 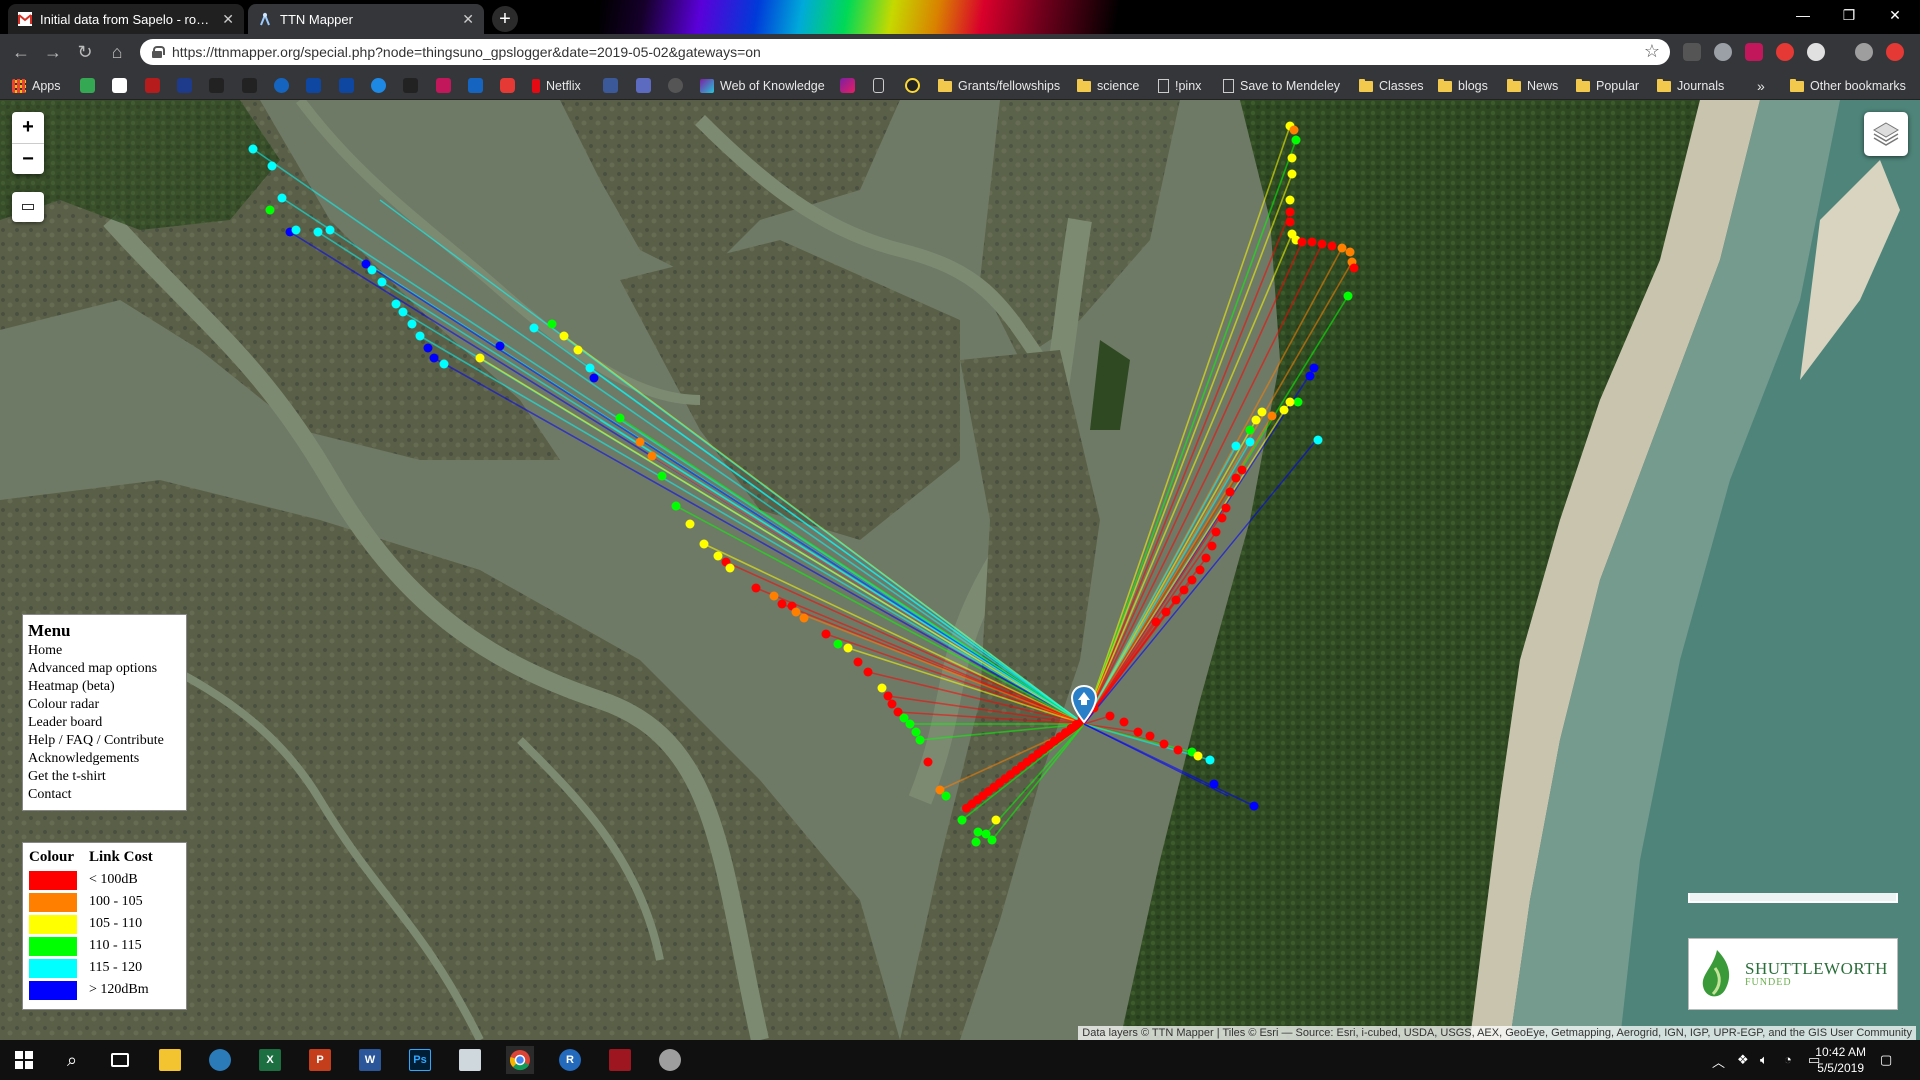 What do you see at coordinates (1895, 15) in the screenshot?
I see `close-window-icon: ✕` at bounding box center [1895, 15].